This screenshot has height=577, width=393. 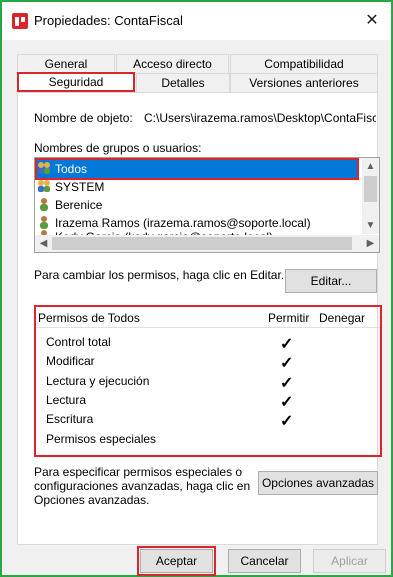 I want to click on ok-button: Aceptar, so click(x=176, y=561).